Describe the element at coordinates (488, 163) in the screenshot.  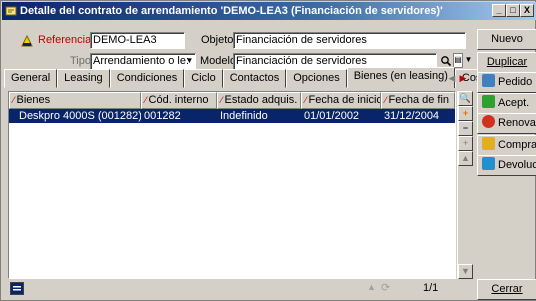
I see `return-icon` at that location.